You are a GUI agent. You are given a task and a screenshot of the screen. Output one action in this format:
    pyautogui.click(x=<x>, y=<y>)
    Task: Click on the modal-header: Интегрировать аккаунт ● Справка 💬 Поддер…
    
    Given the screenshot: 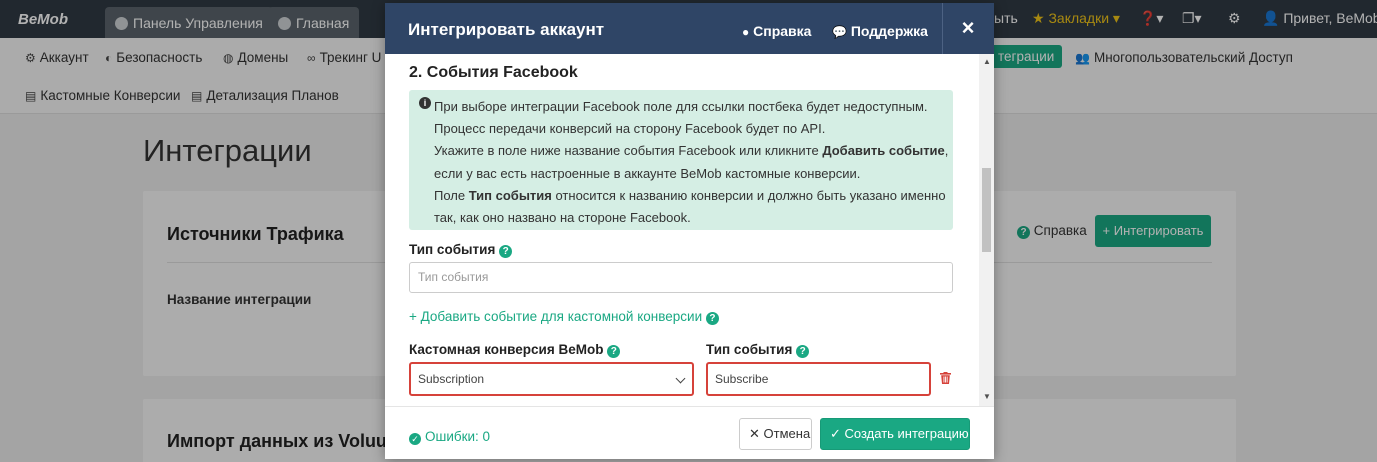 What is the action you would take?
    pyautogui.click(x=689, y=28)
    